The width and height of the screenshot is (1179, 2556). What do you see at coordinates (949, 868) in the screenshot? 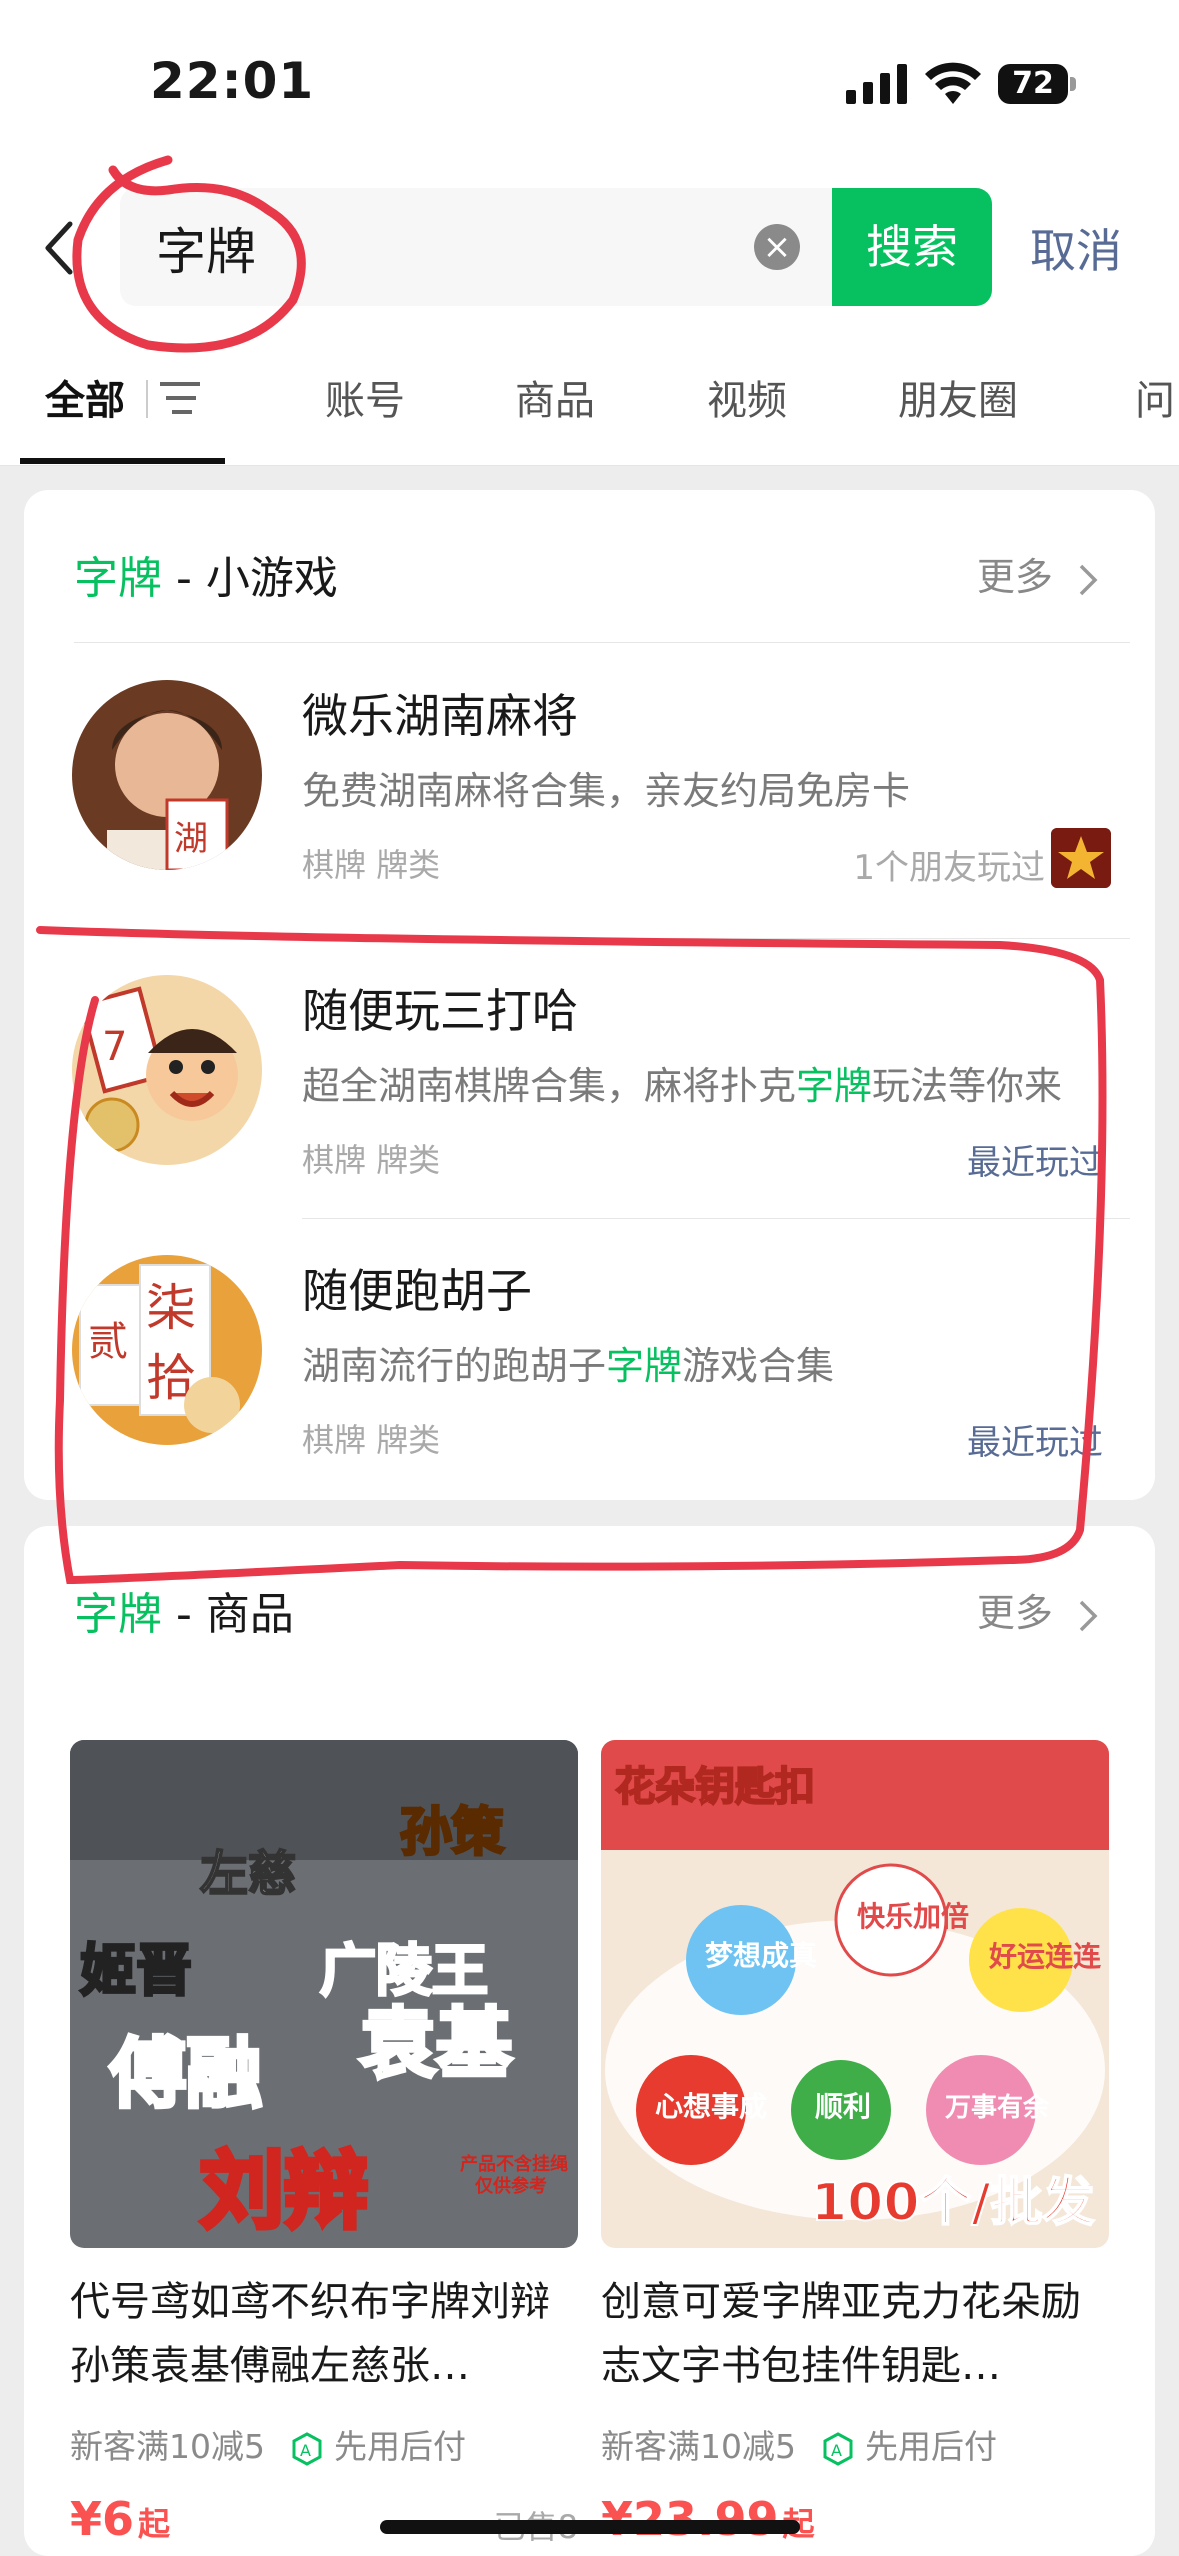
I see `friends-played: 1个朋友玩过` at bounding box center [949, 868].